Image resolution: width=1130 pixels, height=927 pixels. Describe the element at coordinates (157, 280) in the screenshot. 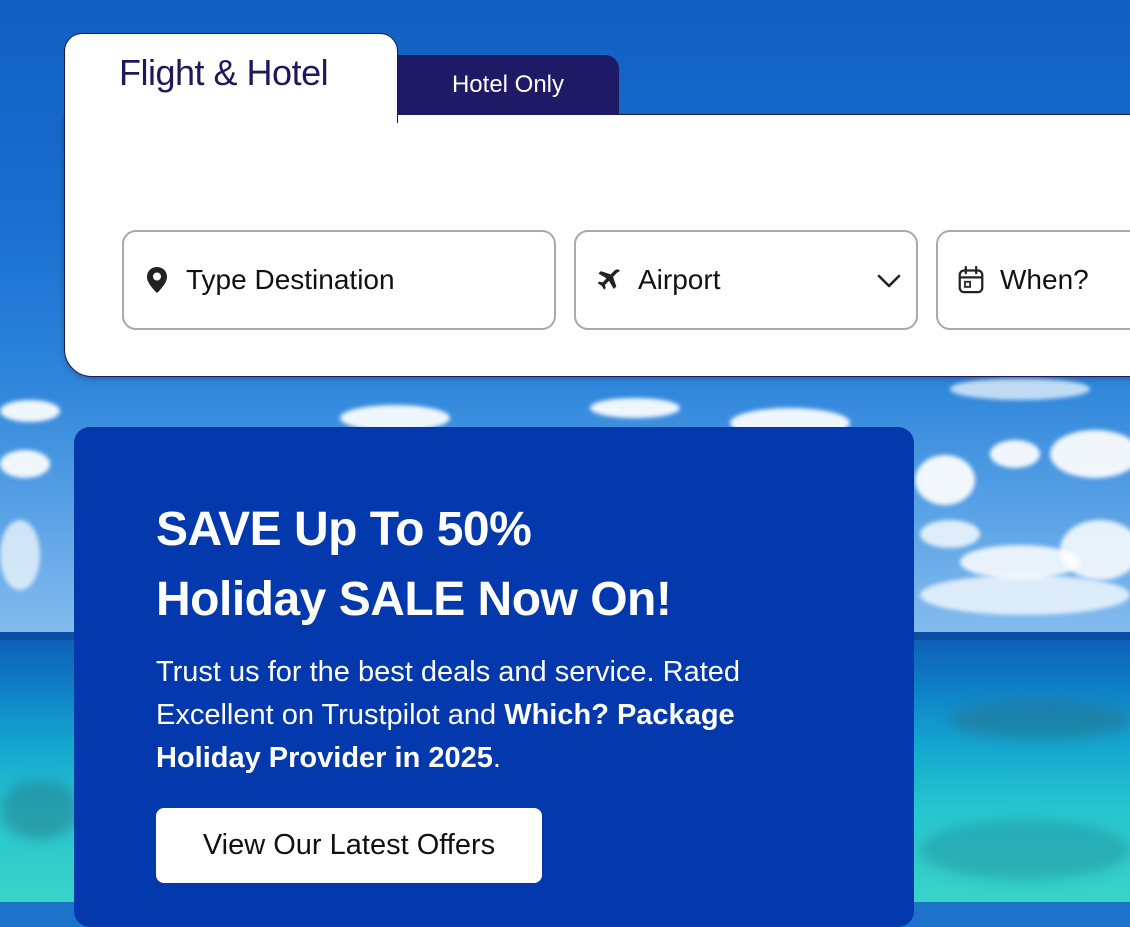

I see `map-pin-icon` at that location.